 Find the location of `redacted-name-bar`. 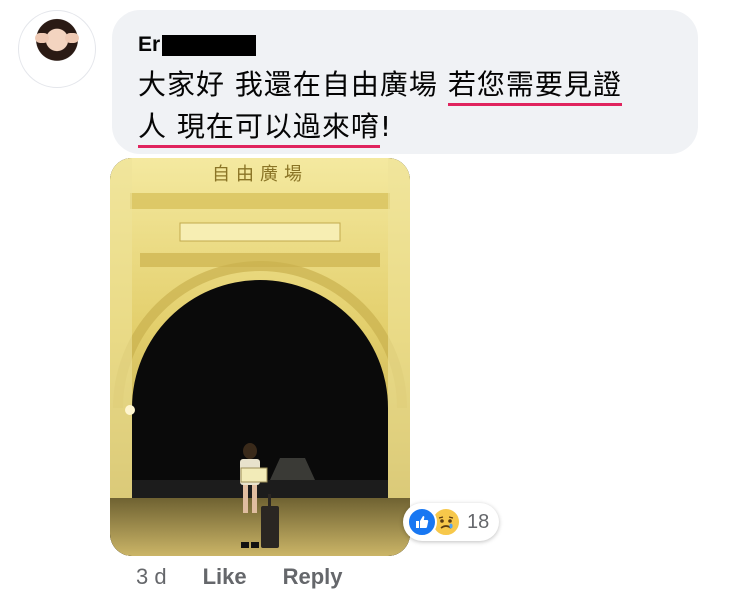

redacted-name-bar is located at coordinates (209, 45).